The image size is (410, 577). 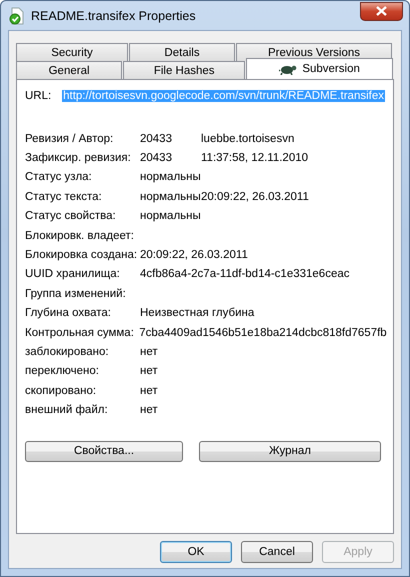 I want to click on field-label: Ревизия / Автор:, so click(x=69, y=138).